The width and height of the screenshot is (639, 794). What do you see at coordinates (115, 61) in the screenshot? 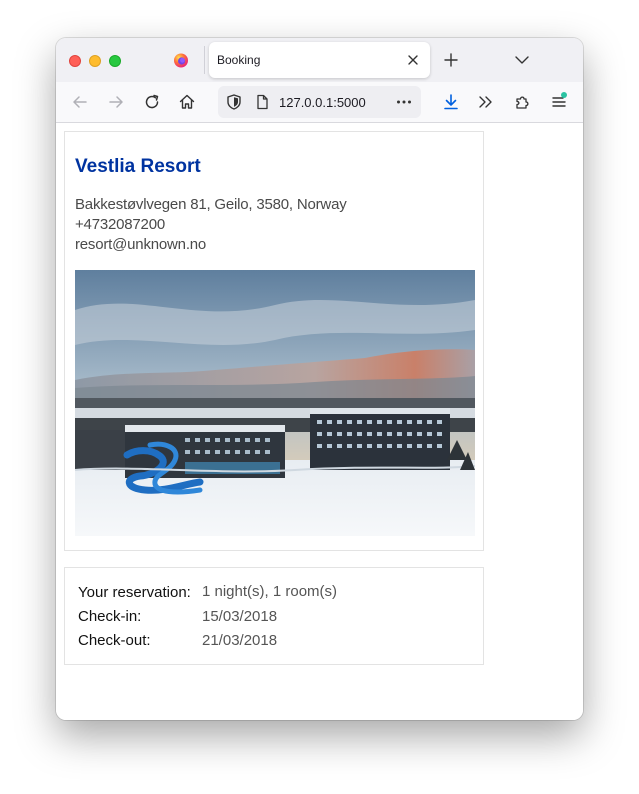
I see `zoom-window-button` at bounding box center [115, 61].